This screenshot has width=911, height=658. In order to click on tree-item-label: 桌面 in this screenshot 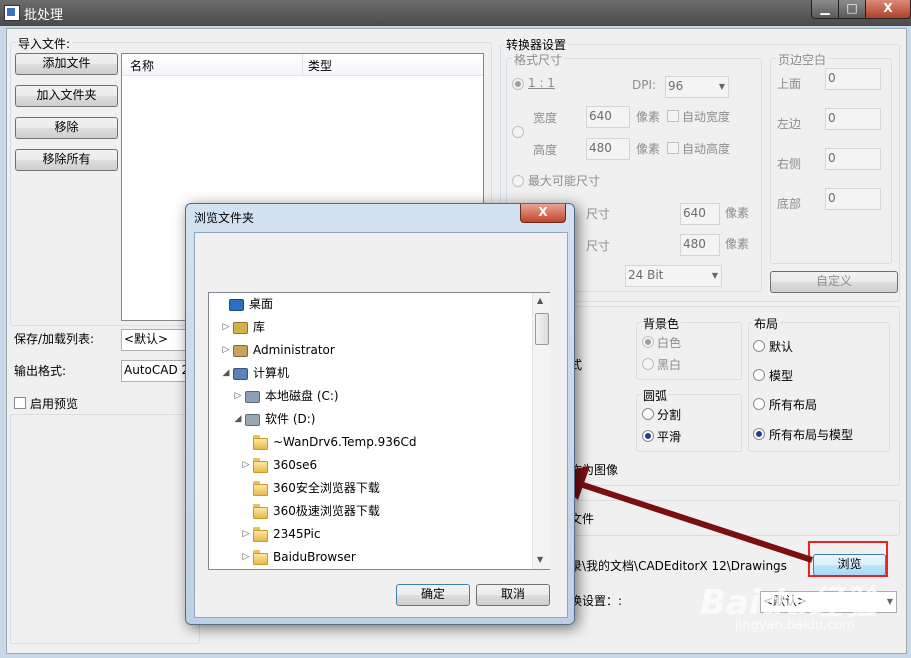, I will do `click(261, 304)`.